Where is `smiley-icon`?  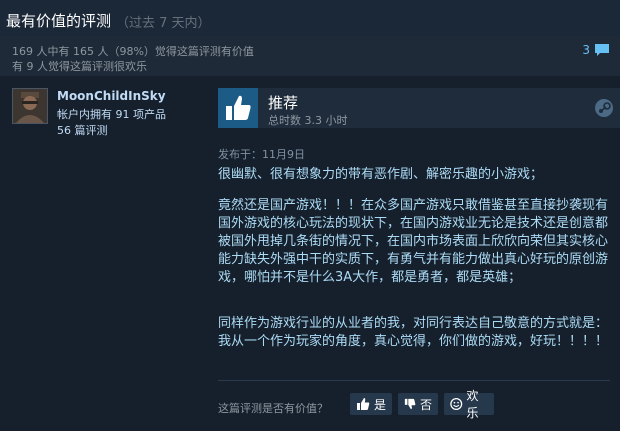
smiley-icon is located at coordinates (456, 404).